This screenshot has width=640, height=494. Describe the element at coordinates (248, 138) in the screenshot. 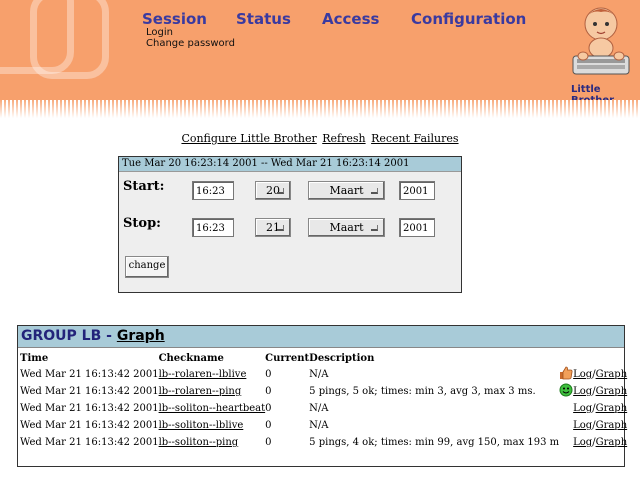

I see `configure-link: Configure Little Brother` at that location.